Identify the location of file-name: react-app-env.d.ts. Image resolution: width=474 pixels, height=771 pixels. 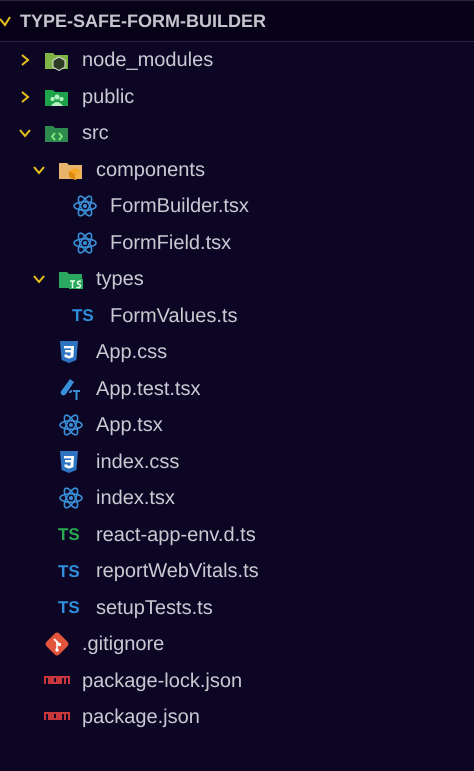
(176, 535).